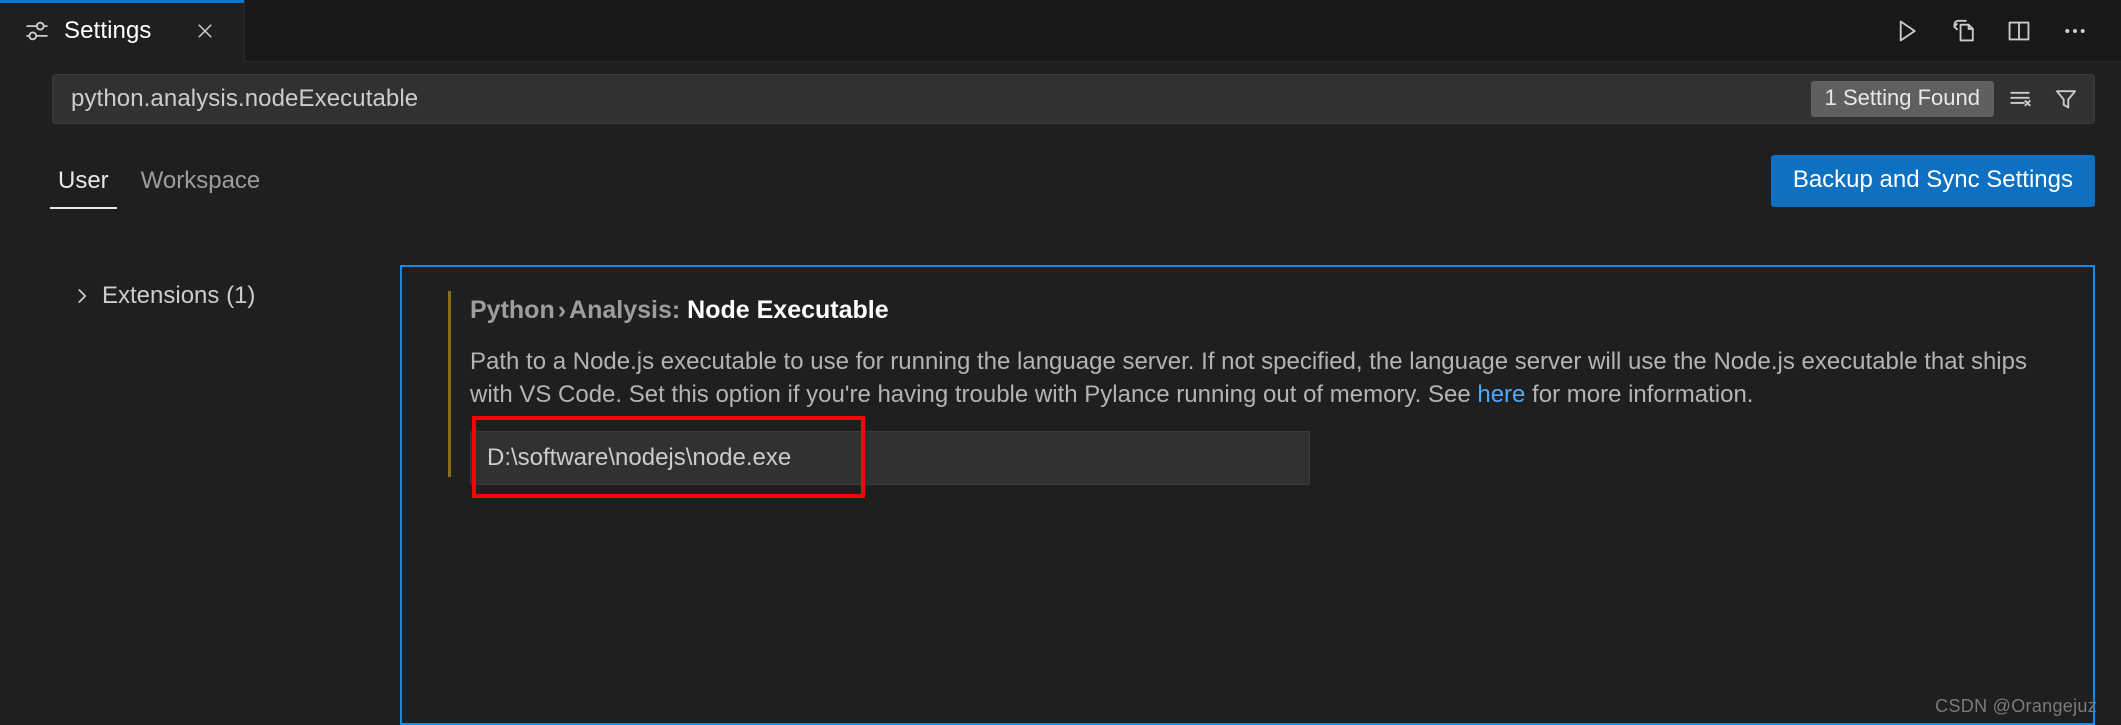 The width and height of the screenshot is (2121, 725). I want to click on settings-scope-row: User Workspace Backup and Sync Settings, so click(1060, 181).